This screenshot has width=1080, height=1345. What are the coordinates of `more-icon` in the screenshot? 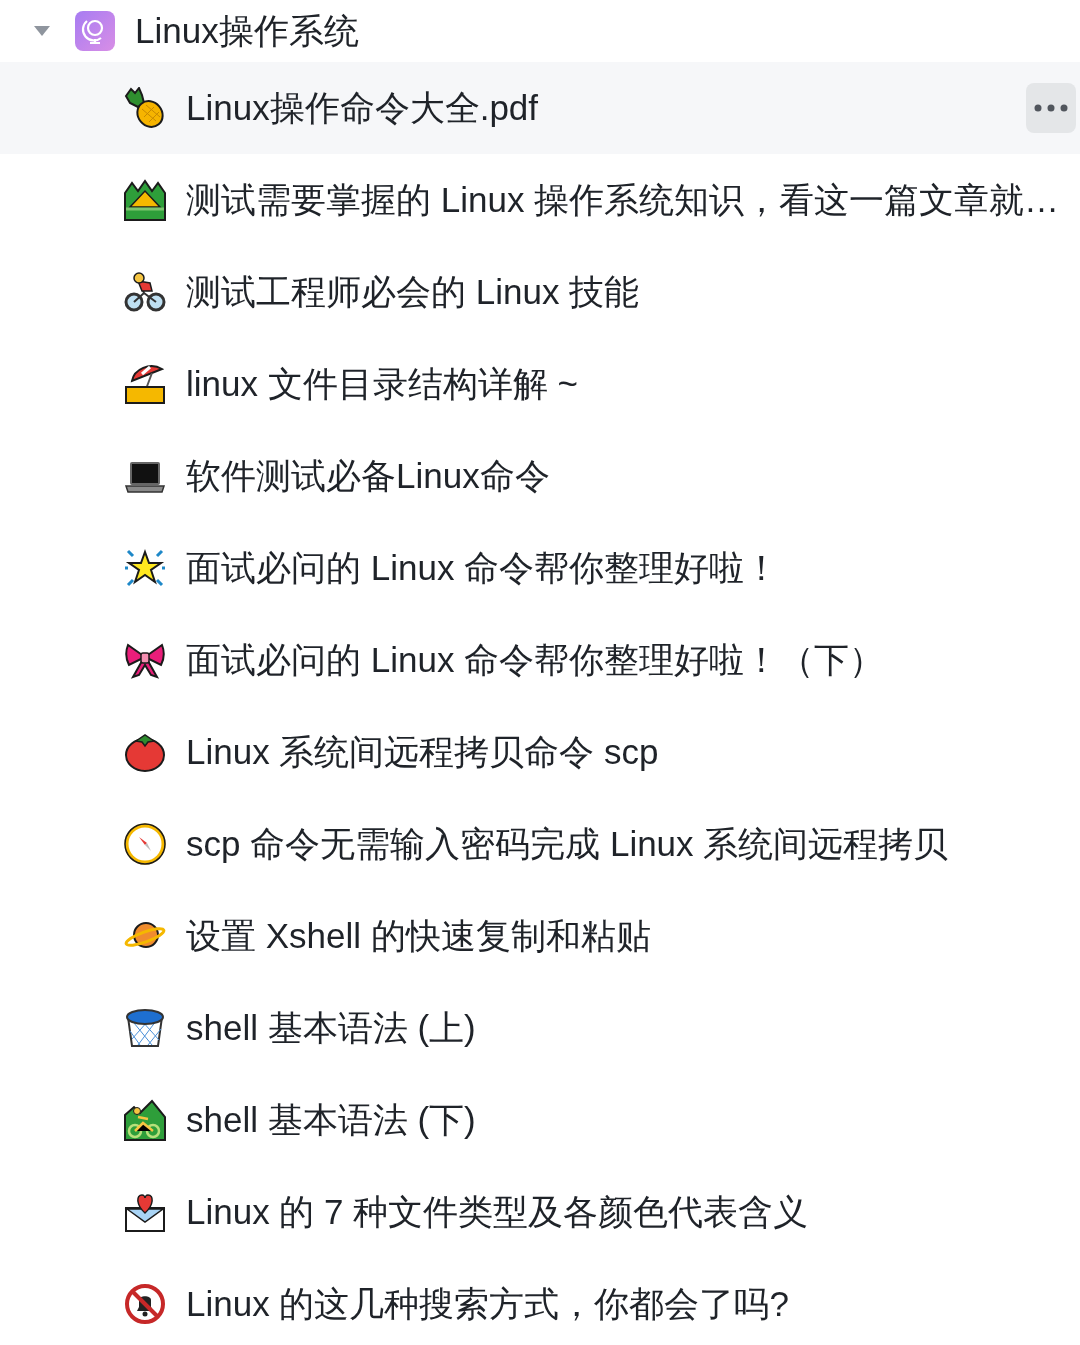 It's located at (1051, 108).